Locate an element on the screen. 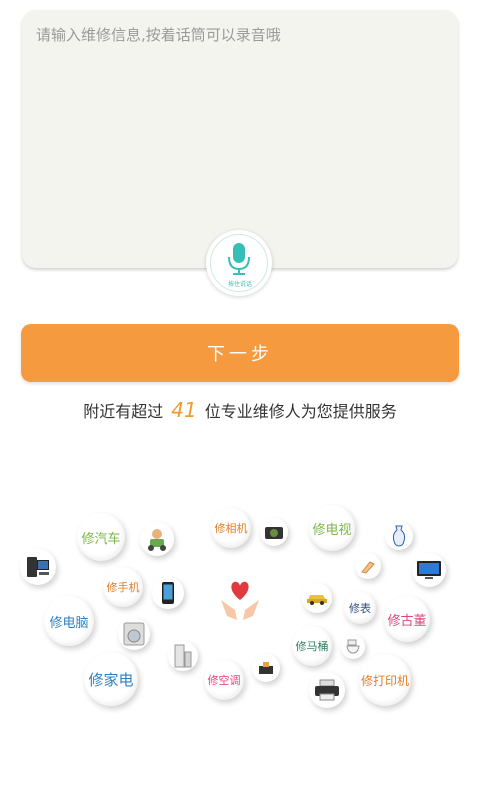 This screenshot has width=480, height=800. input-placeholder: 请输入维修信息,按着话筒可以录音哦 is located at coordinates (158, 35).